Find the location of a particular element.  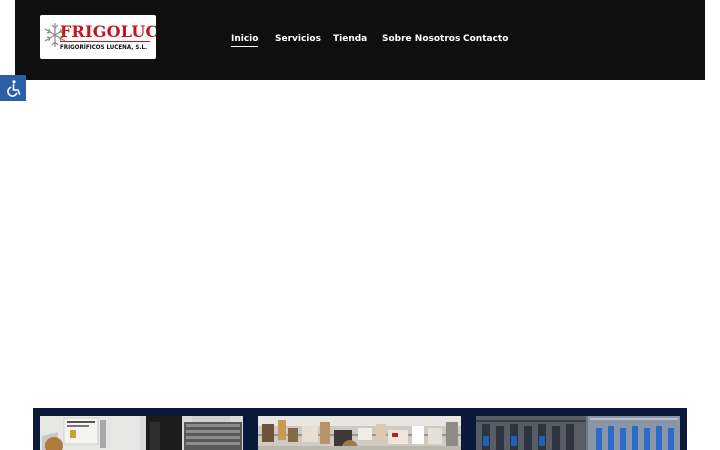

nav-item-sobre-nosotros: Sobre Nosotros is located at coordinates (421, 39).